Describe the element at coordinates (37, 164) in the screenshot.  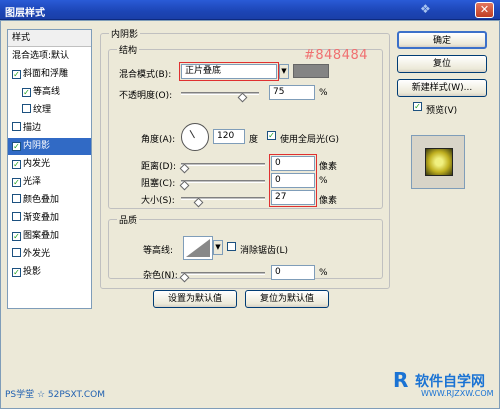
I see `sidebar-item-label: 内发光` at that location.